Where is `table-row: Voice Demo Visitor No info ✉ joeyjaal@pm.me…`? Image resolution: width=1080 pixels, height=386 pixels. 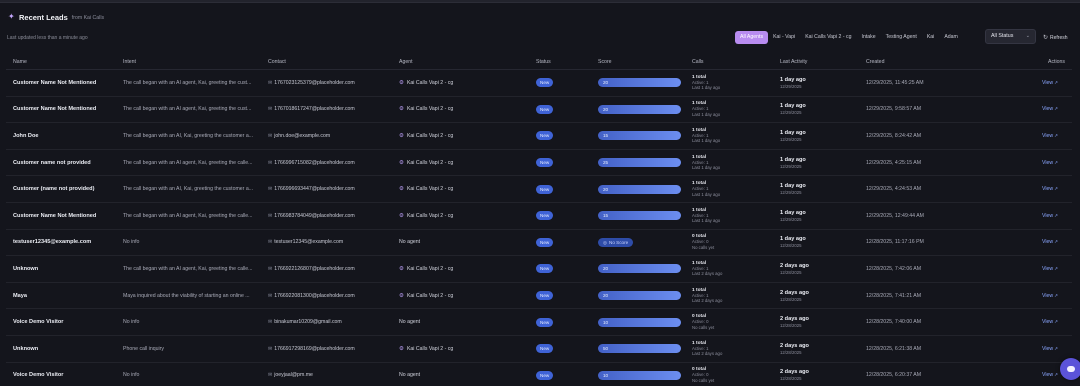 table-row: Voice Demo Visitor No info ✉ joeyjaal@pm.me… is located at coordinates (539, 374).